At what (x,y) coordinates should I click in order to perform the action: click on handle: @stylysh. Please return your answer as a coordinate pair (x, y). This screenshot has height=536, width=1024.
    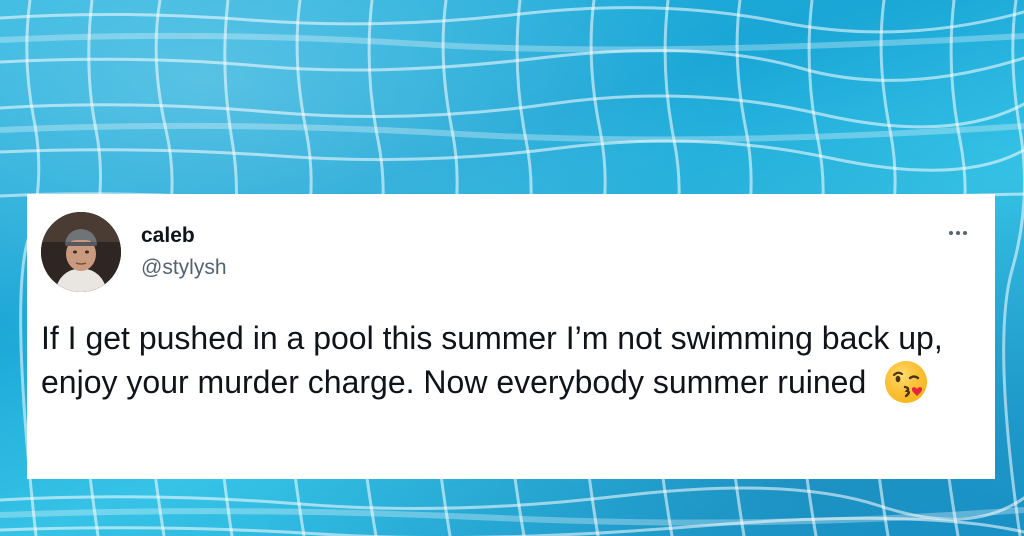
    Looking at the image, I should click on (184, 268).